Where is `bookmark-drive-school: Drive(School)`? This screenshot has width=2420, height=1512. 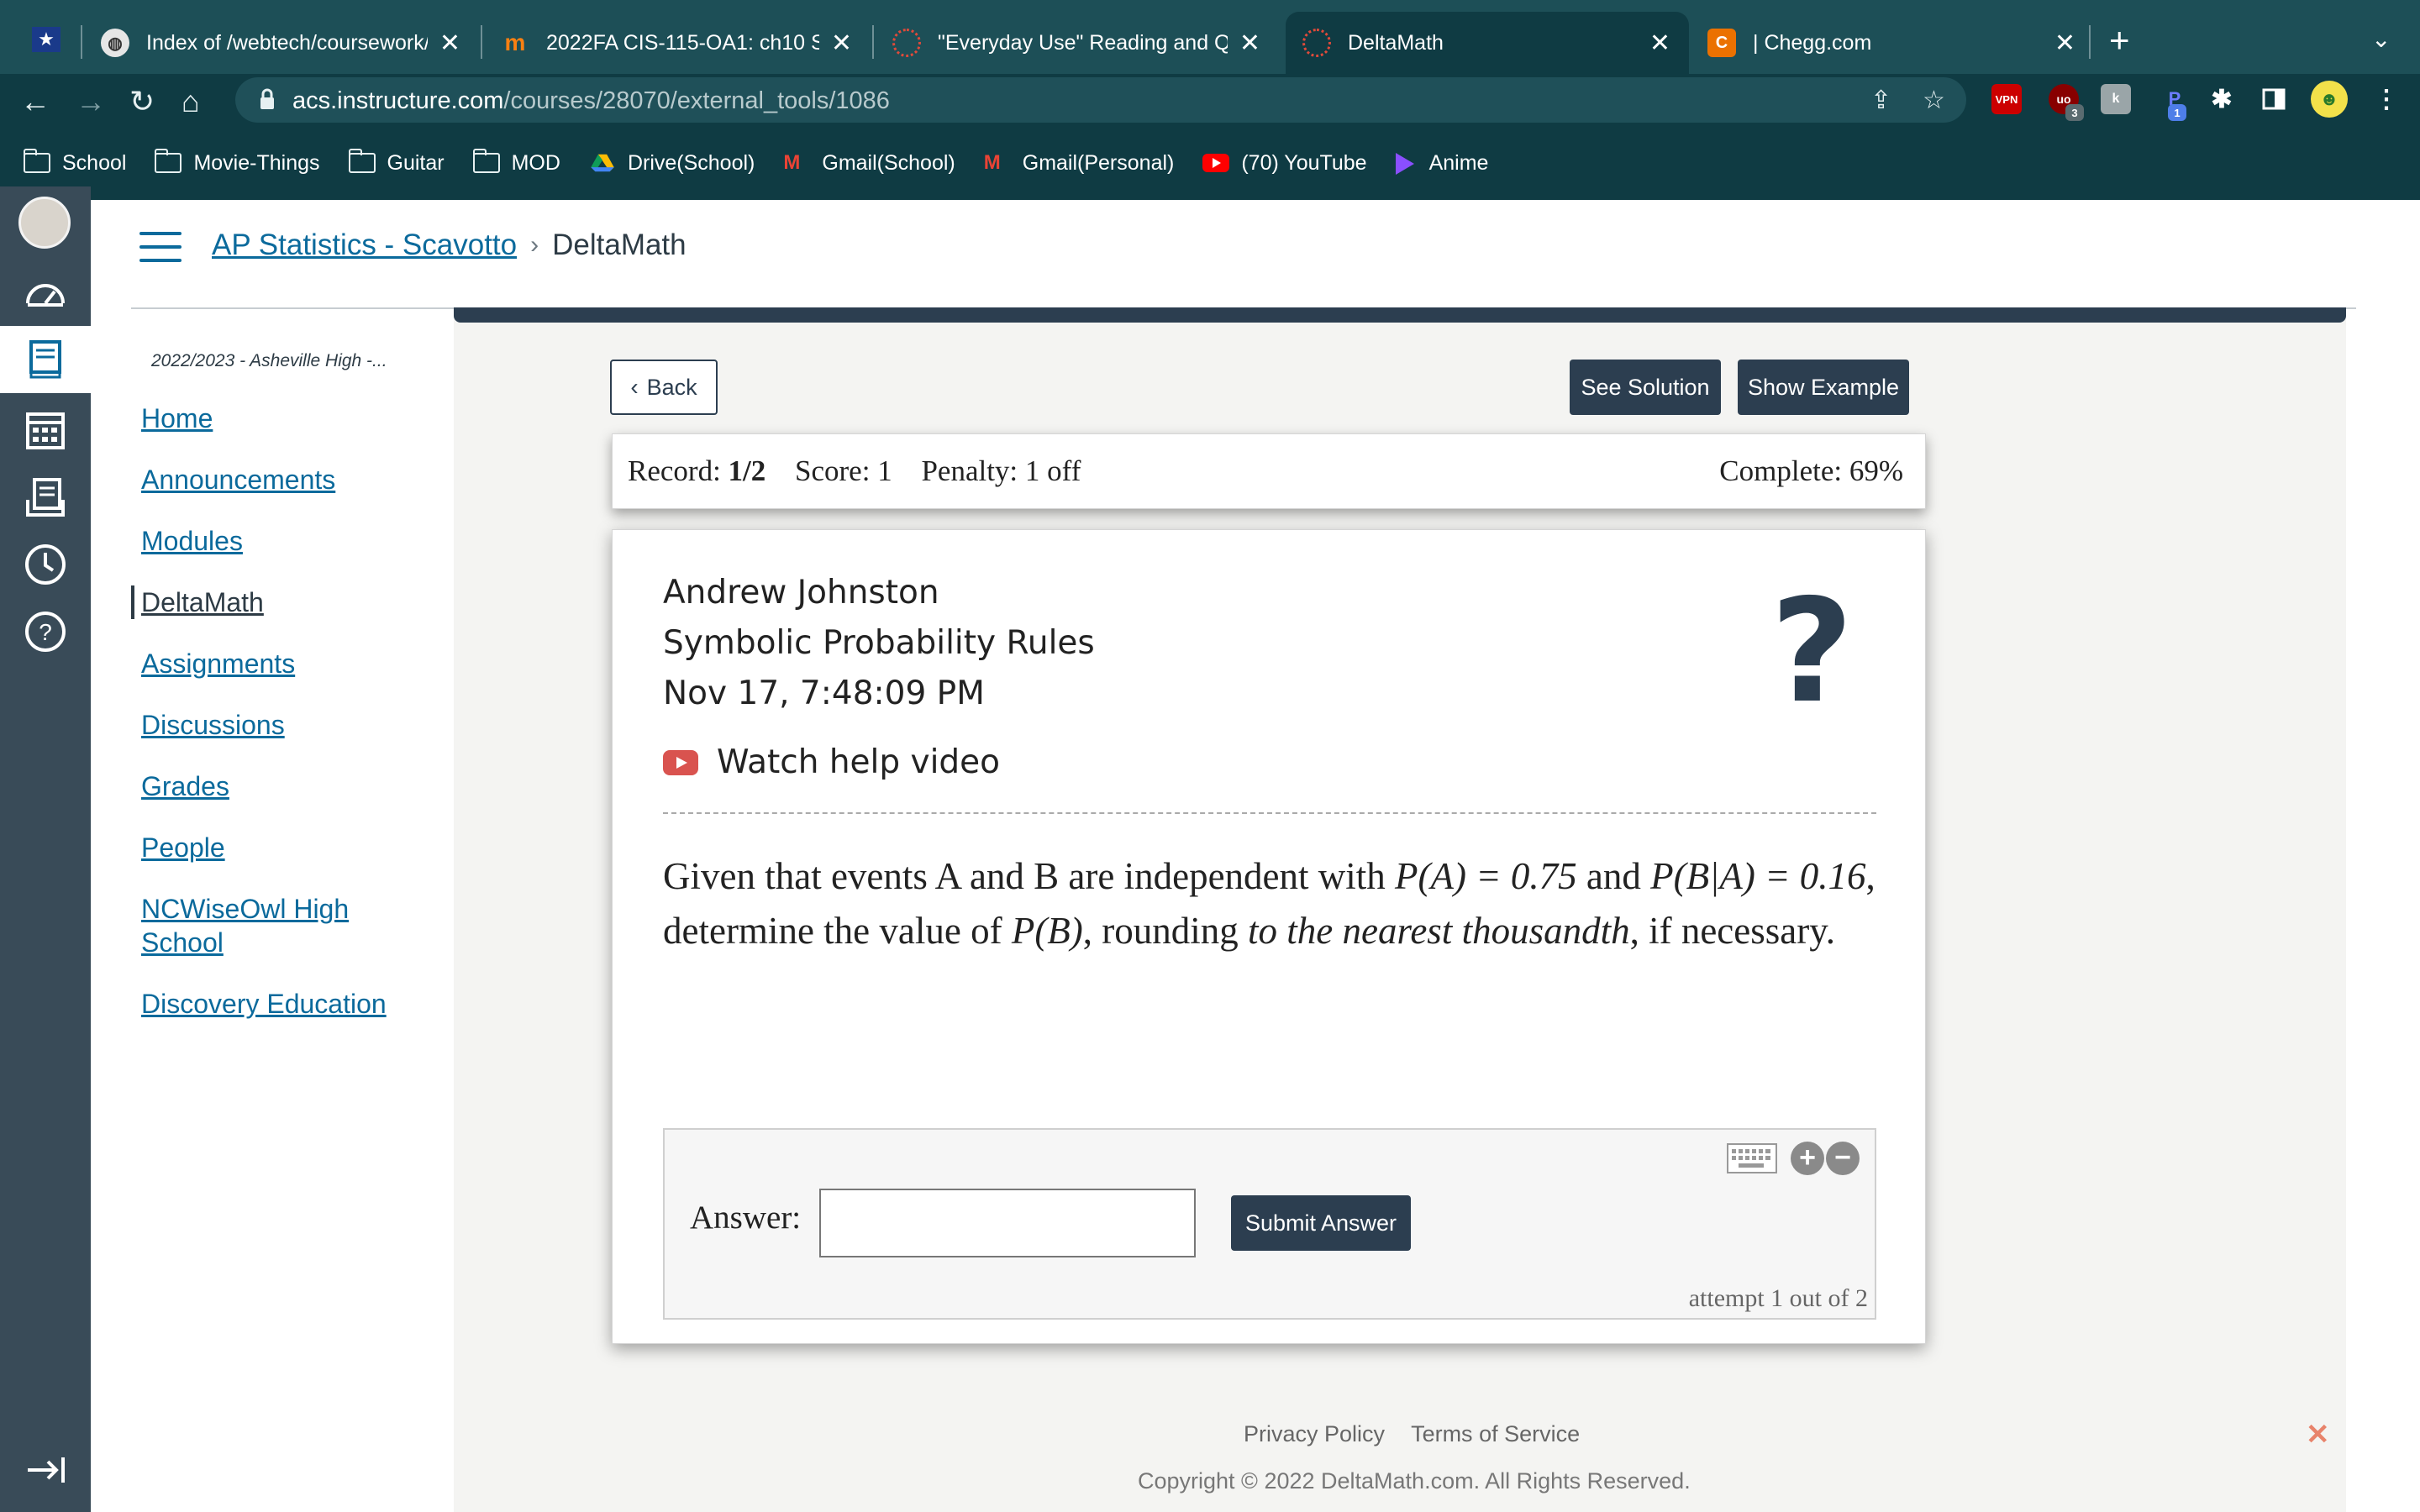 bookmark-drive-school: Drive(School) is located at coordinates (672, 163).